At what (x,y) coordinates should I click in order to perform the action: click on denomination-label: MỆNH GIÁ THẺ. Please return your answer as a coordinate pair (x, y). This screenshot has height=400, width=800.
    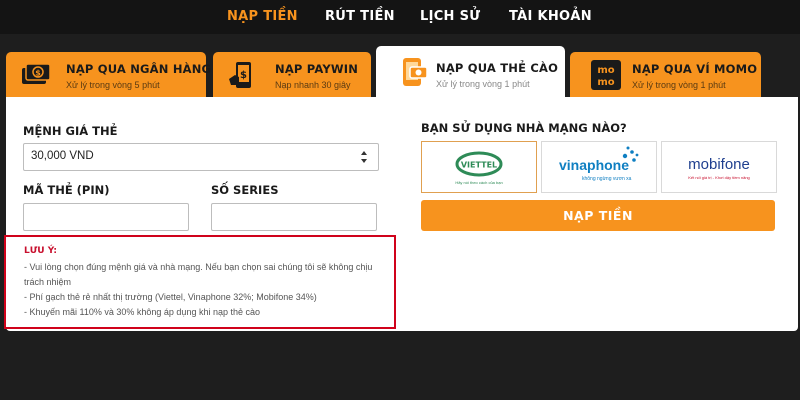
    Looking at the image, I should click on (70, 131).